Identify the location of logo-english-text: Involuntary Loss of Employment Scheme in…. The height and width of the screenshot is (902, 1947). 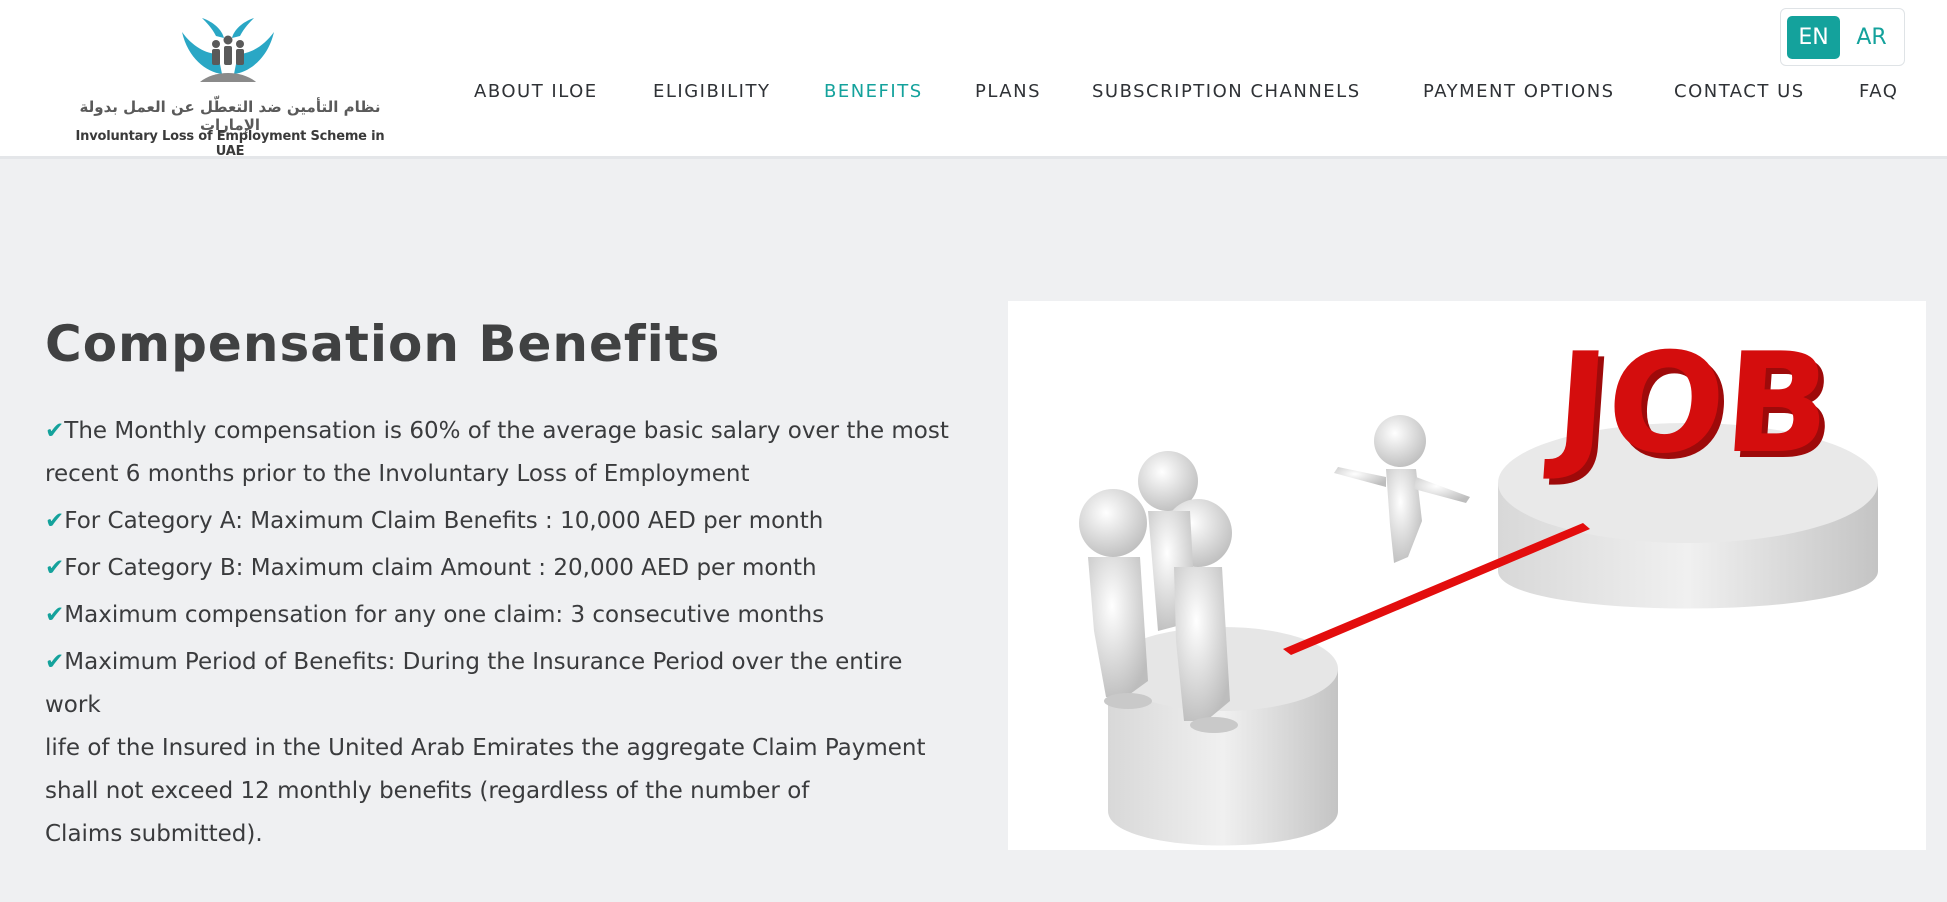
(230, 144).